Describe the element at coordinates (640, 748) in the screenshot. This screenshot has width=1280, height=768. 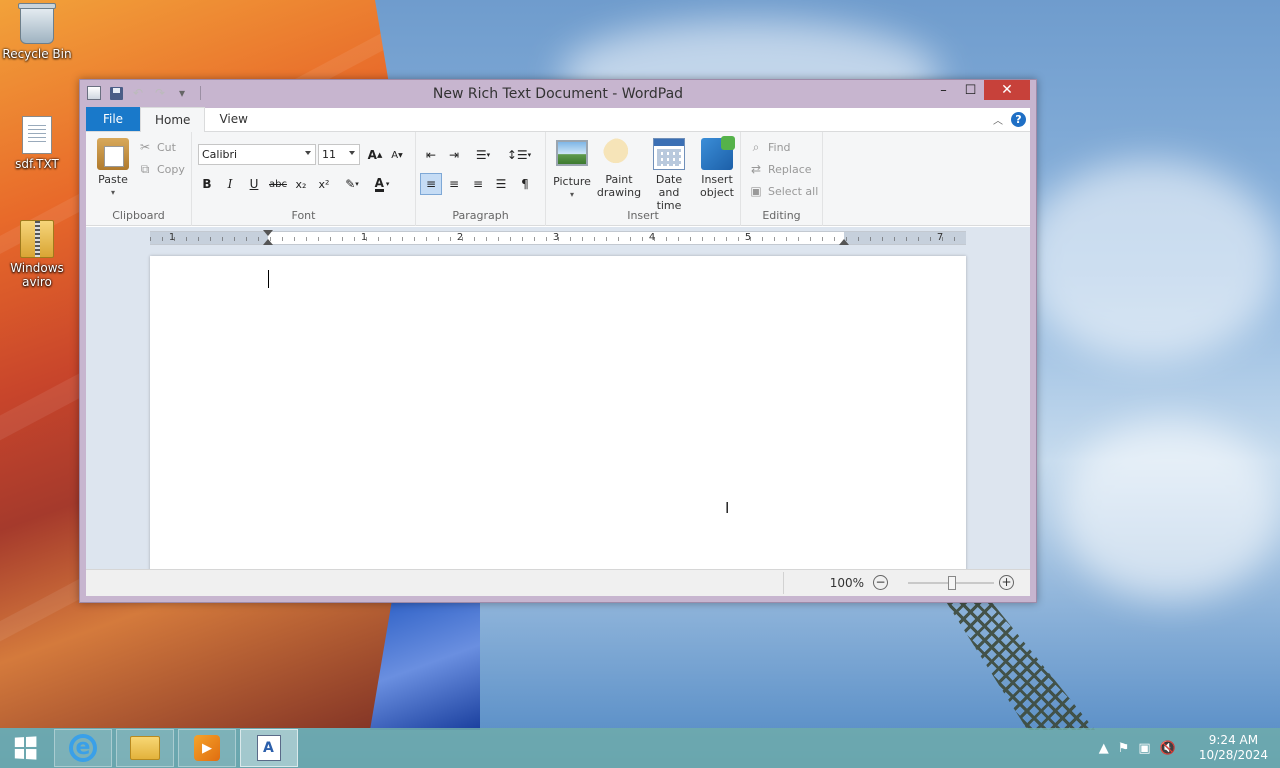
I see `taskbar: e ▶ ▲ ⚑ ▣ 🔇 9:24 AM 10/28/2024` at that location.